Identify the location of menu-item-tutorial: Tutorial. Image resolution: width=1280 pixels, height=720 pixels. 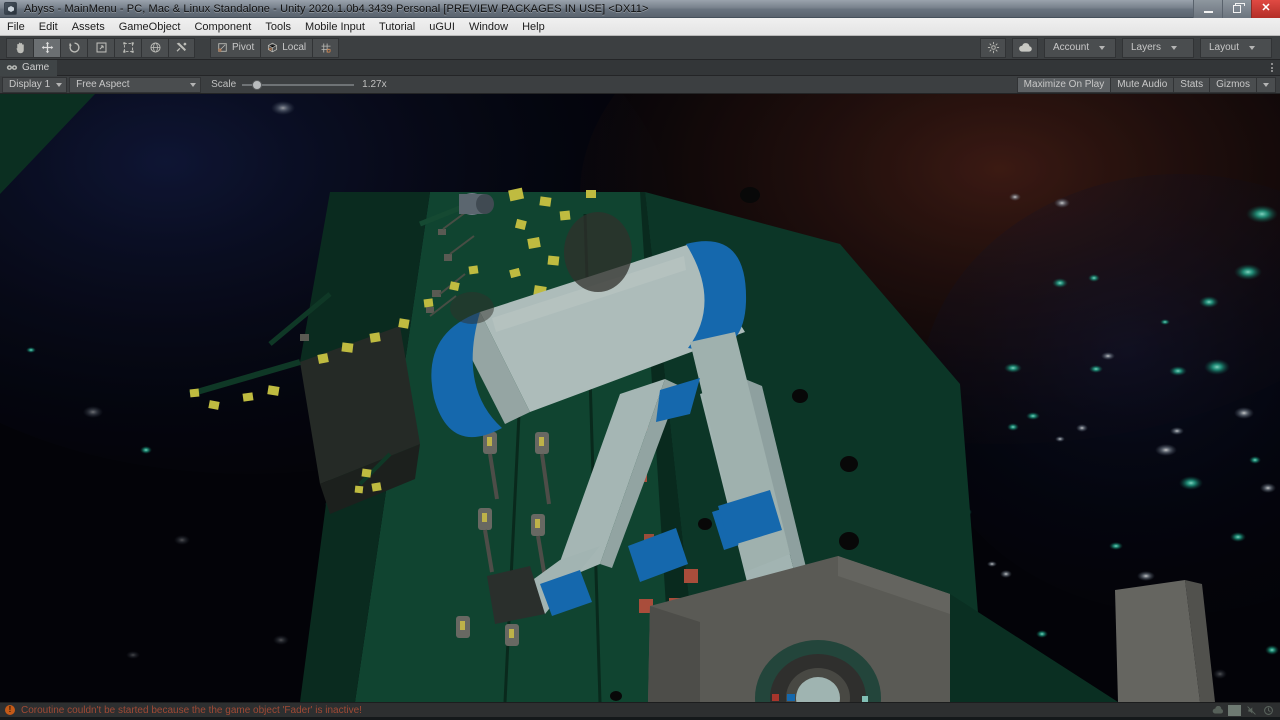
(397, 27).